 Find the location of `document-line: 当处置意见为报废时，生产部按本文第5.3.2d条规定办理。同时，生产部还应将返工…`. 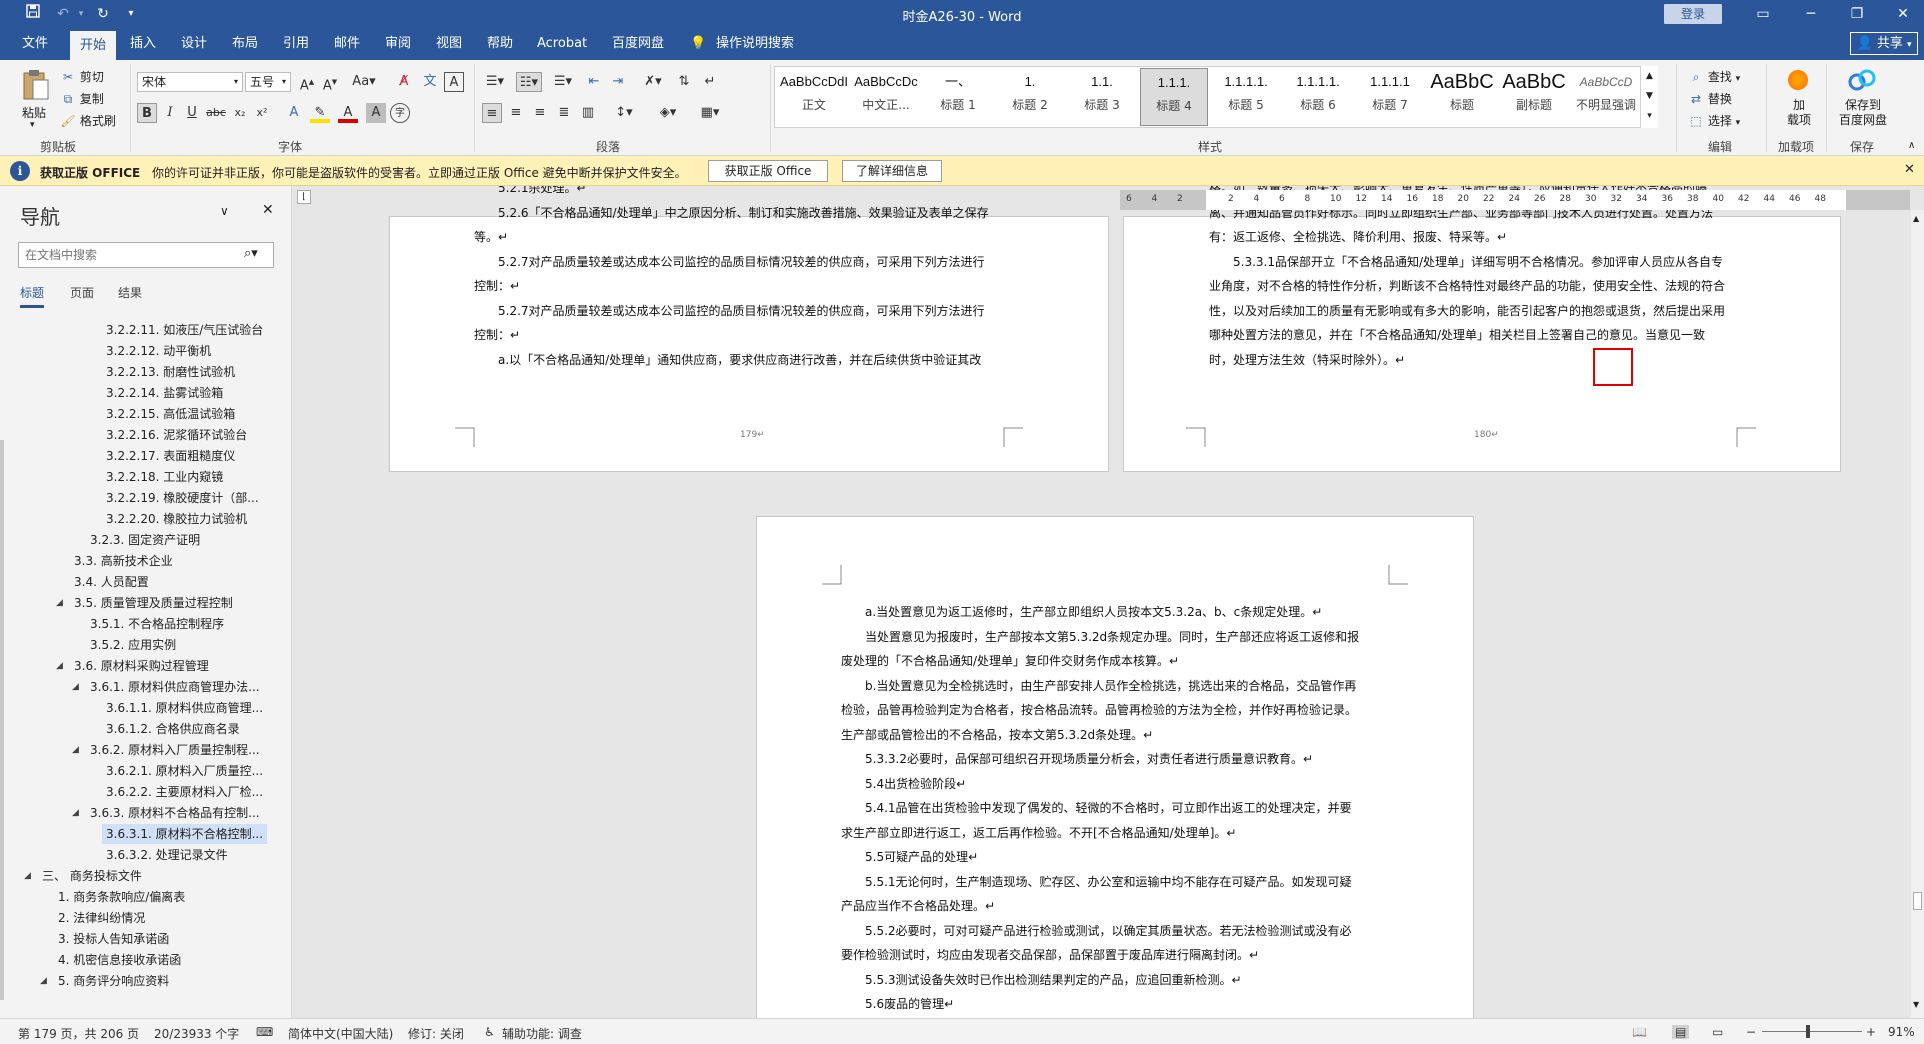

document-line: 当处置意见为报废时，生产部按本文第5.3.2d条规定办理。同时，生产部还应将返工… is located at coordinates (1112, 637).